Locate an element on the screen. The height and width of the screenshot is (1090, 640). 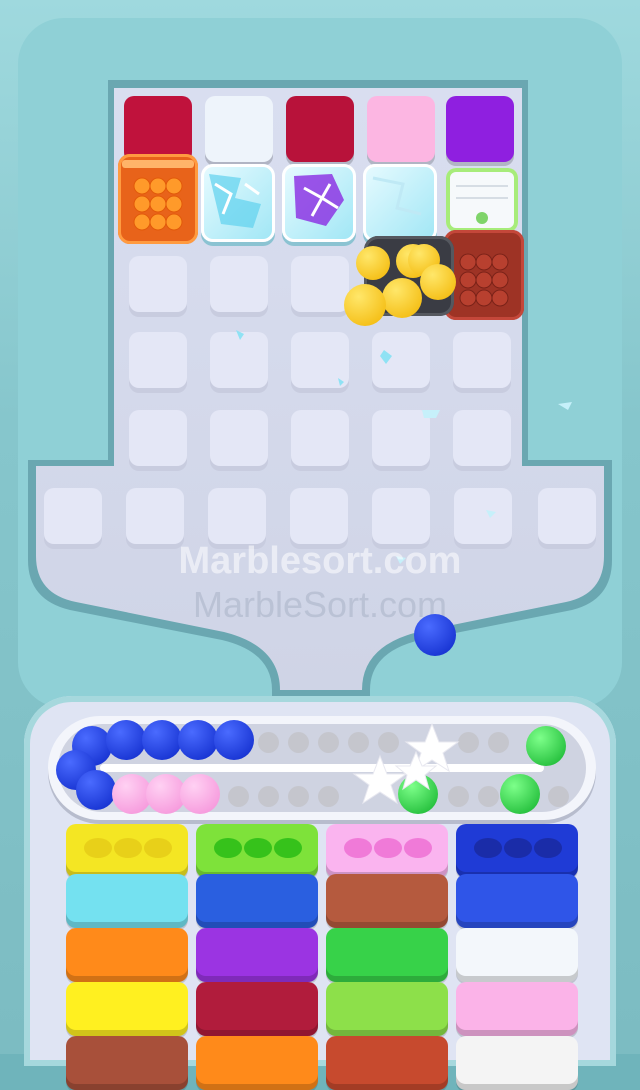
star-burst is located at coordinates (406, 763).